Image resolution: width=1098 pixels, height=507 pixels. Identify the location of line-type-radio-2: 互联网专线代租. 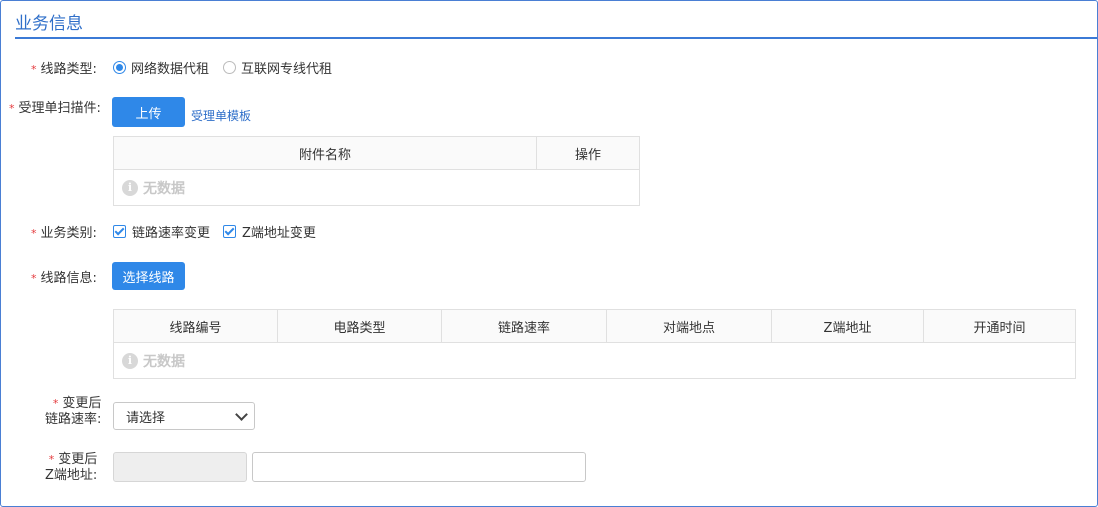
(277, 67).